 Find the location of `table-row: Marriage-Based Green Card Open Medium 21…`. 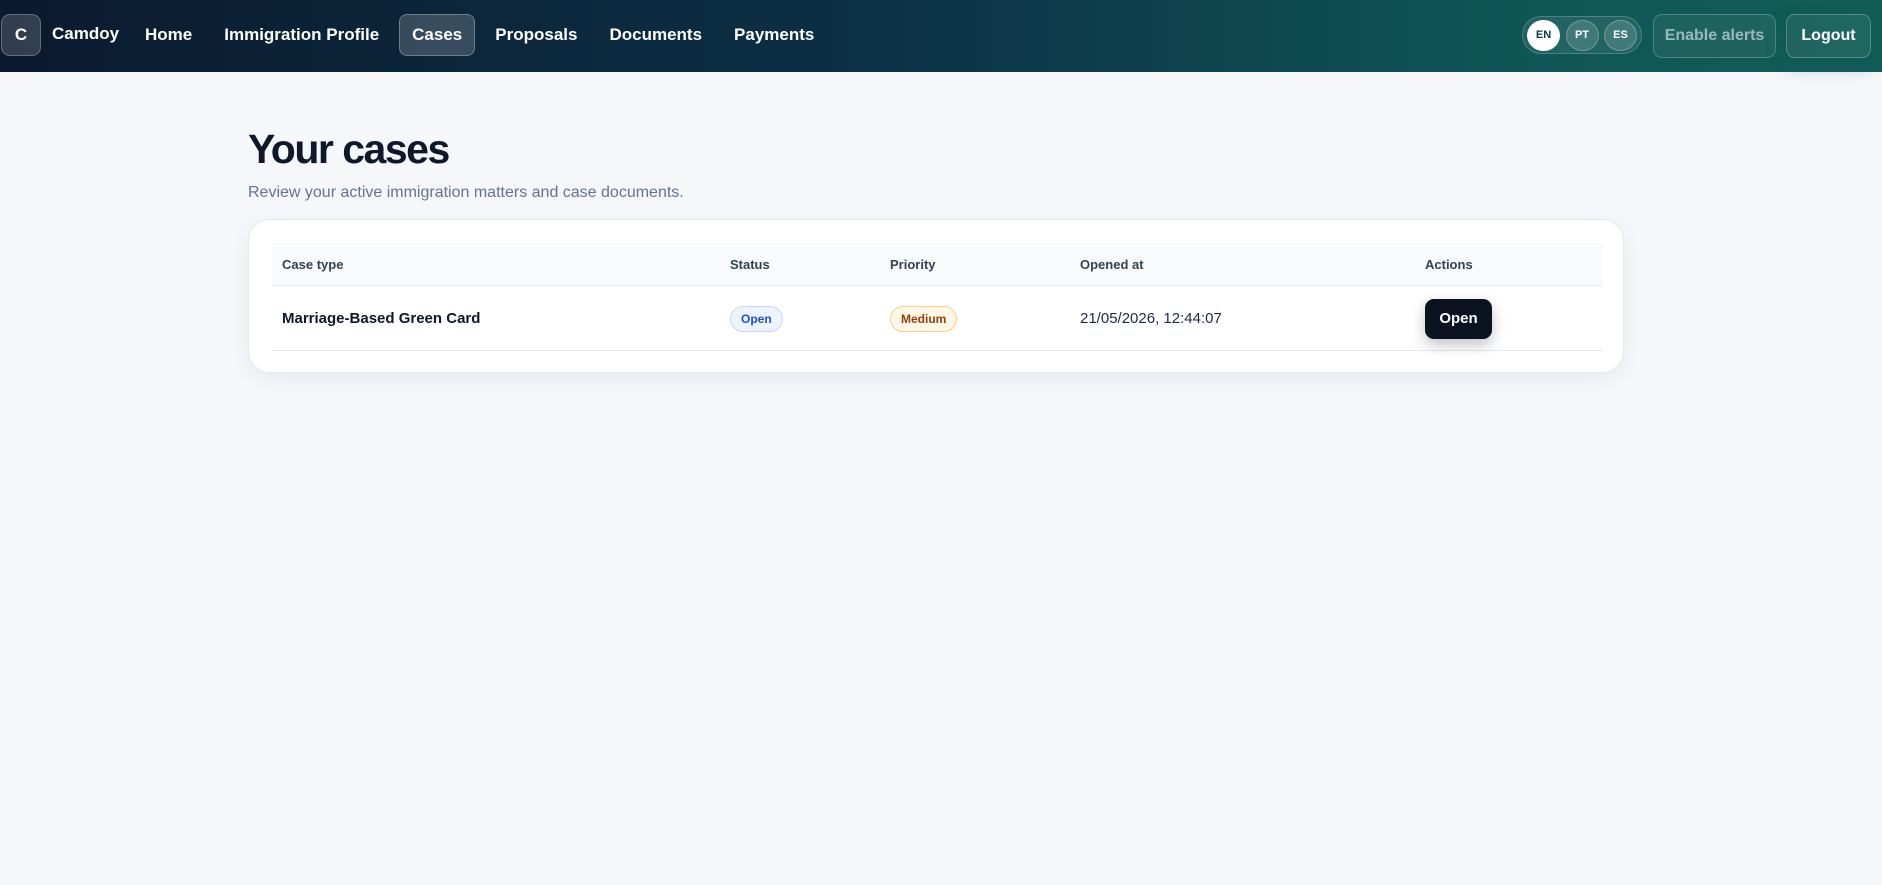

table-row: Marriage-Based Green Card Open Medium 21… is located at coordinates (937, 318).